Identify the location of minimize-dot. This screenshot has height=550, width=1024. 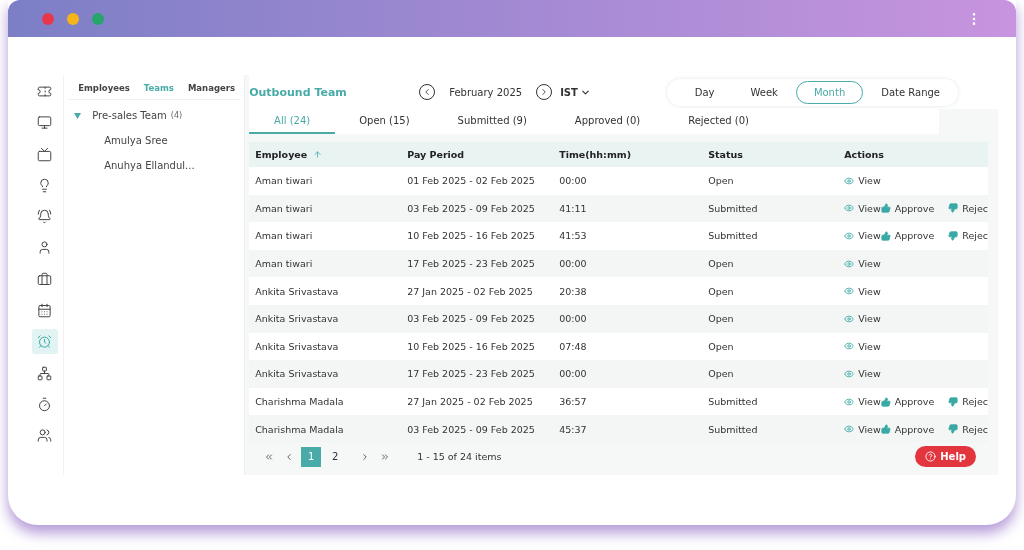
(73, 18).